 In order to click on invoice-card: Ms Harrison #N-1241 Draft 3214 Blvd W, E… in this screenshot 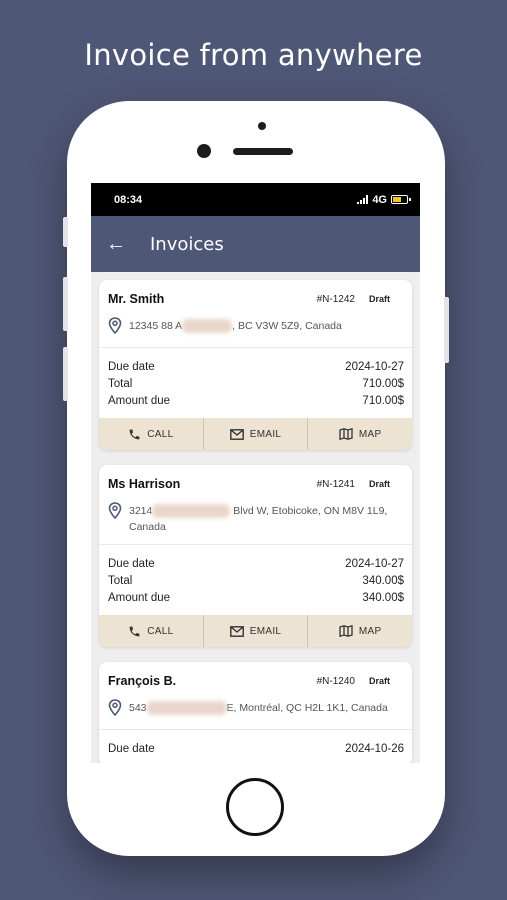, I will do `click(255, 556)`.